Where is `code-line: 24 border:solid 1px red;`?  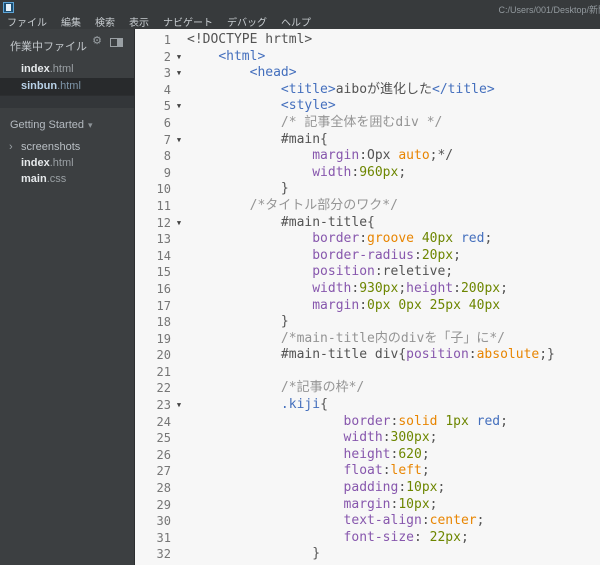
code-line: 24 border:solid 1px red; is located at coordinates (367, 422).